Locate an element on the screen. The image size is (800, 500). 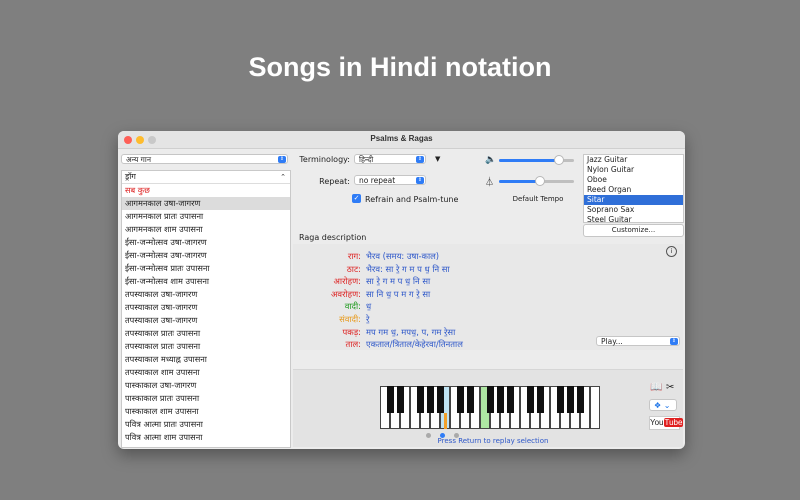
repeat-value: no repeat is located at coordinates (377, 180).